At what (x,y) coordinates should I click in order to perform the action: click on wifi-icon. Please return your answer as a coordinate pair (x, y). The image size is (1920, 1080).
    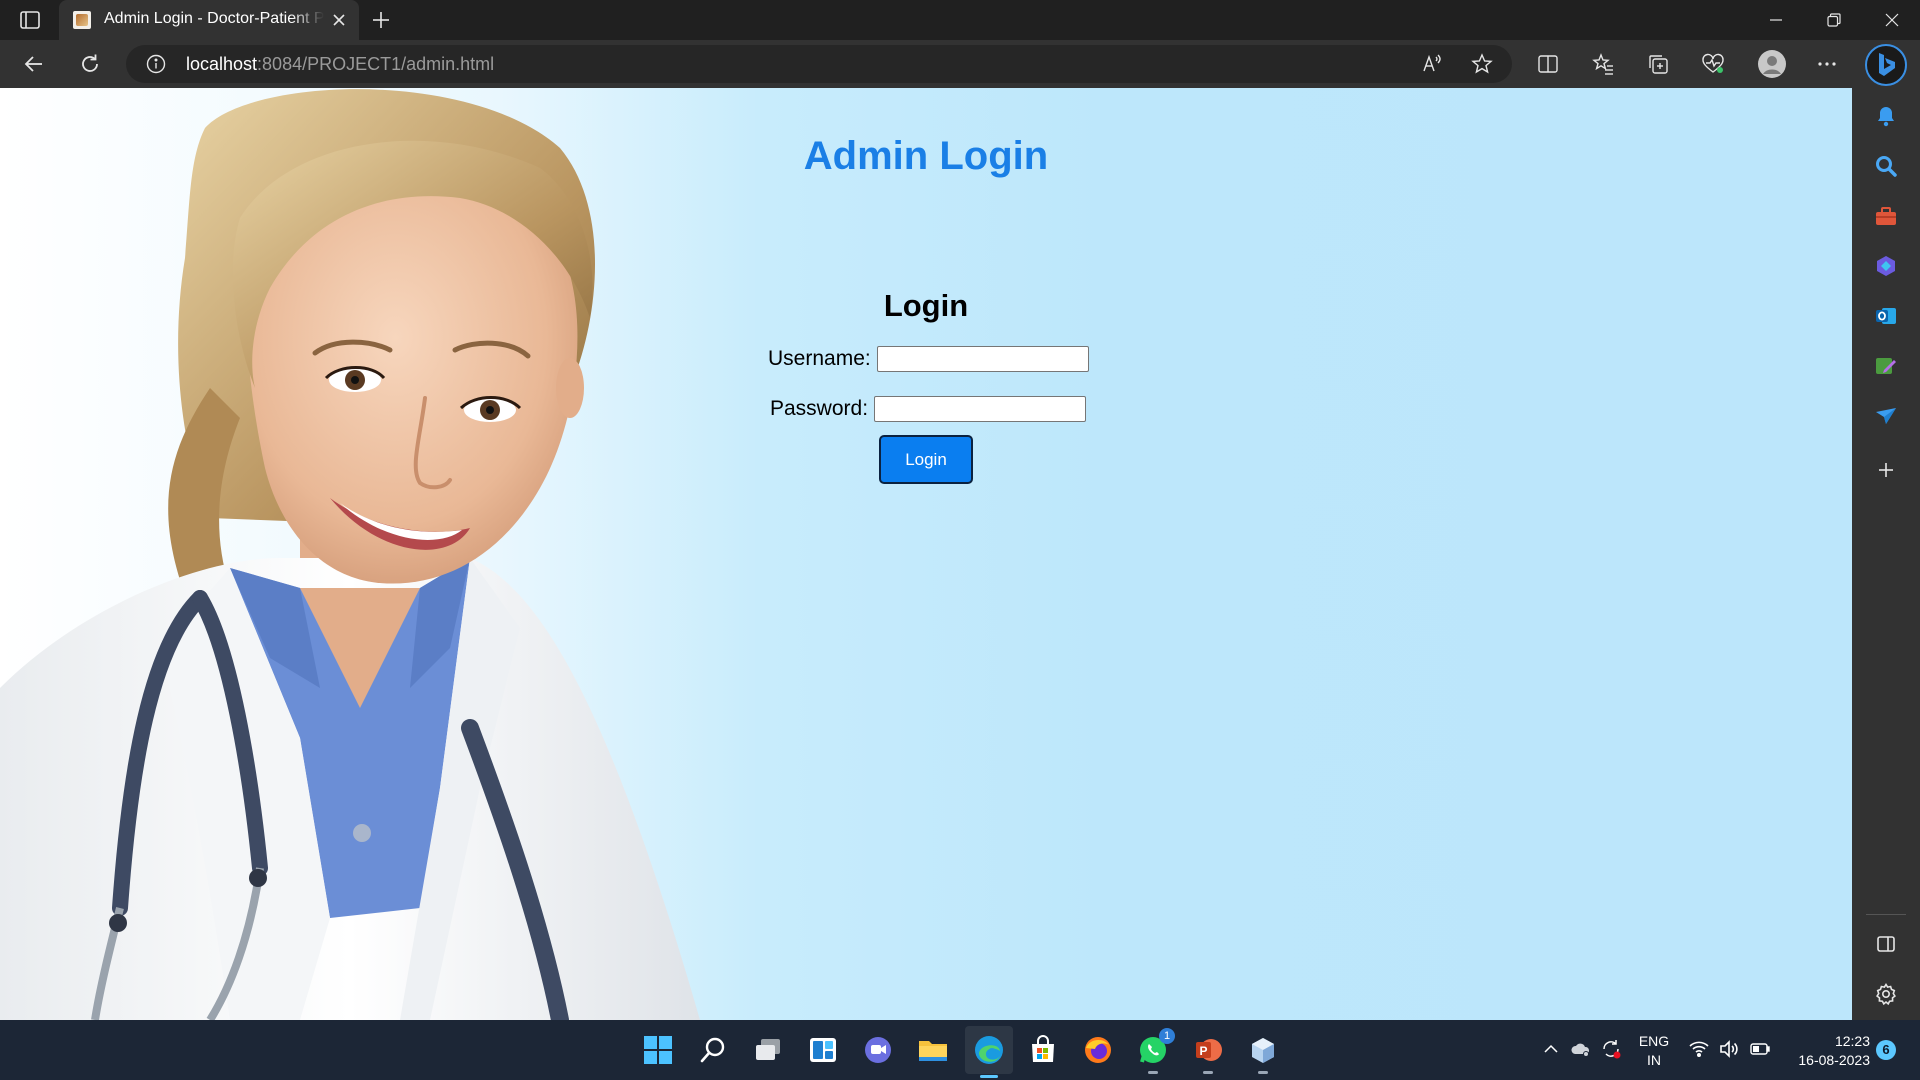
    Looking at the image, I should click on (1699, 1049).